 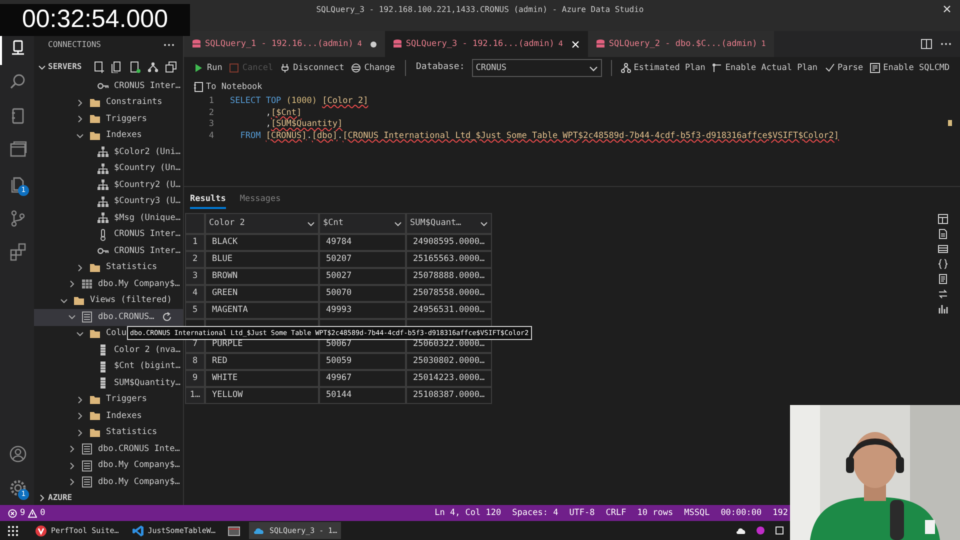 What do you see at coordinates (117, 67) in the screenshot?
I see `add-server-icon` at bounding box center [117, 67].